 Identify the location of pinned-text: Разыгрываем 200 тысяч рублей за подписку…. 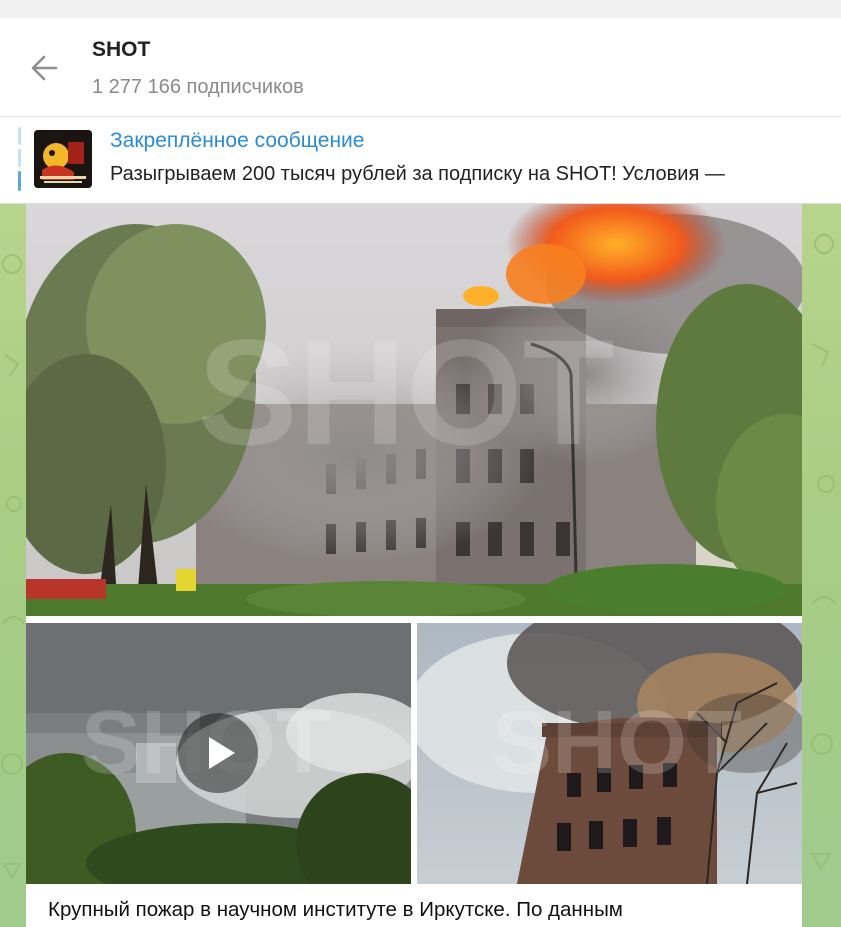
(417, 174).